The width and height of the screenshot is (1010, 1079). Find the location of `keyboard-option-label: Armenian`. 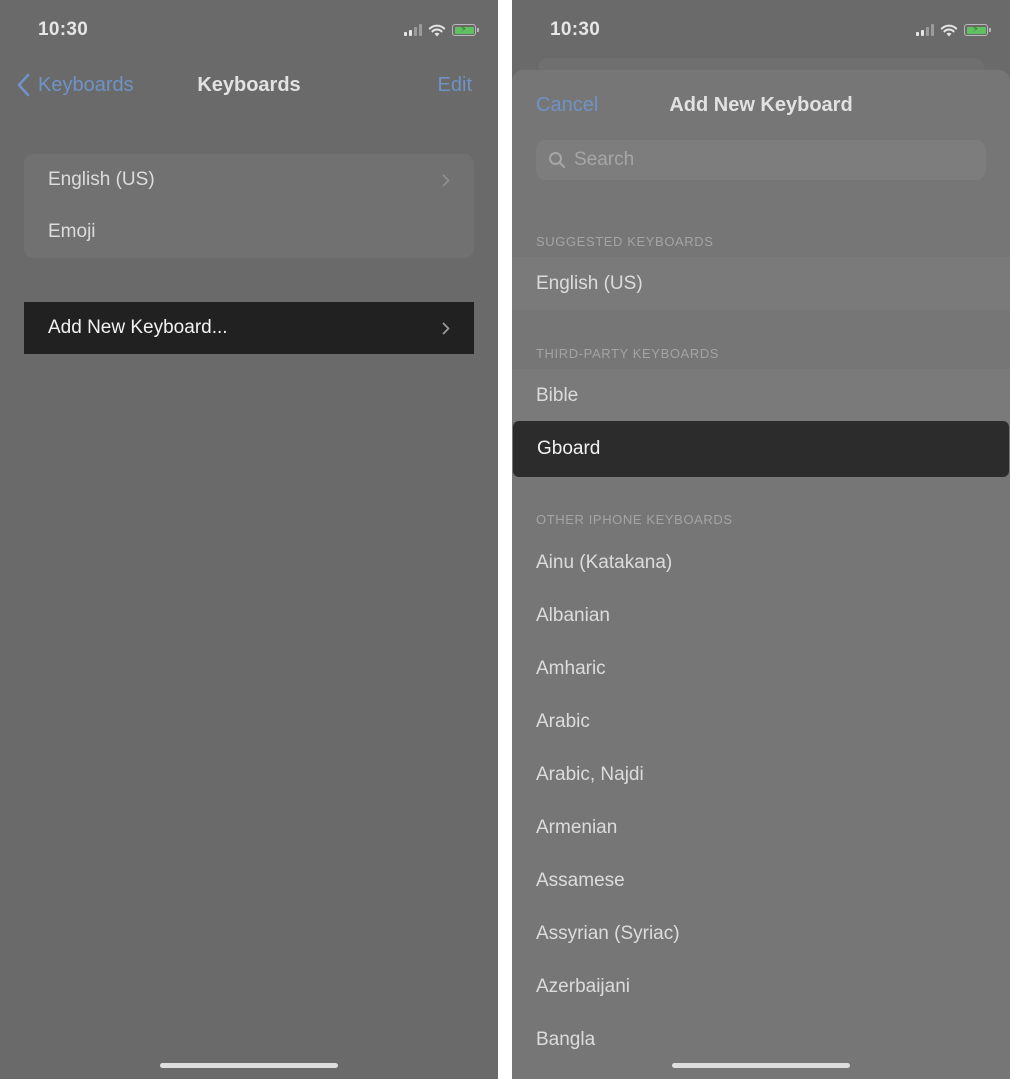

keyboard-option-label: Armenian is located at coordinates (577, 827).